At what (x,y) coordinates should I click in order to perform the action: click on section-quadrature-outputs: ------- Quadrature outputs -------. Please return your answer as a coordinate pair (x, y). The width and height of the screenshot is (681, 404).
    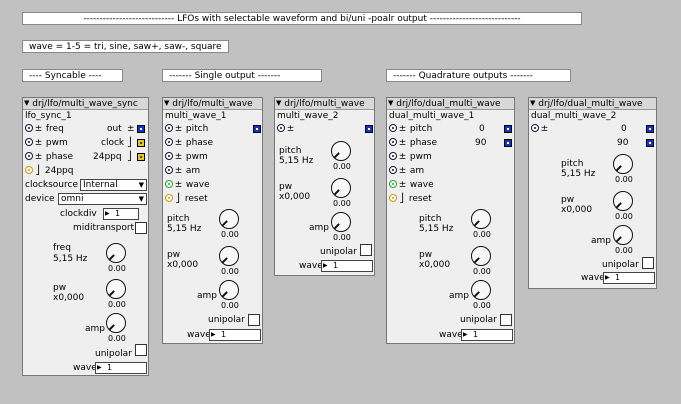
    Looking at the image, I should click on (478, 75).